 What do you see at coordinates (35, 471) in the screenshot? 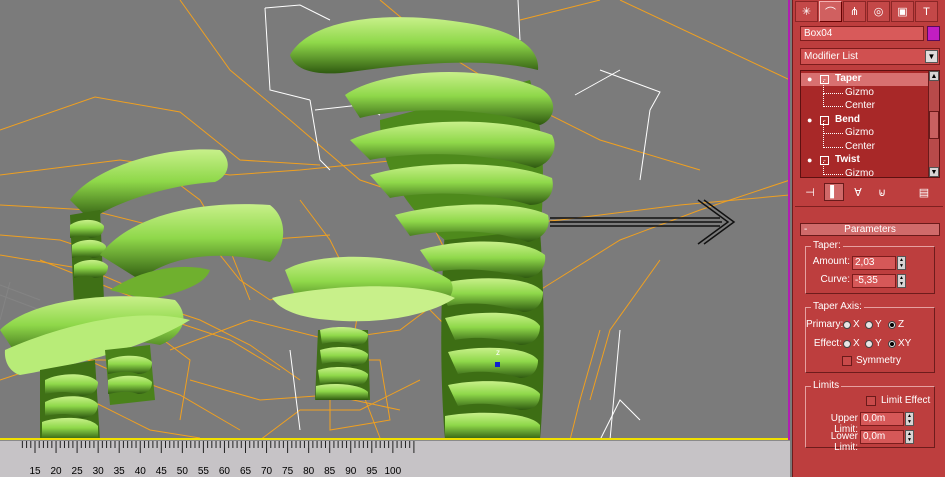
I see `ruler-tick-label: 15` at bounding box center [35, 471].